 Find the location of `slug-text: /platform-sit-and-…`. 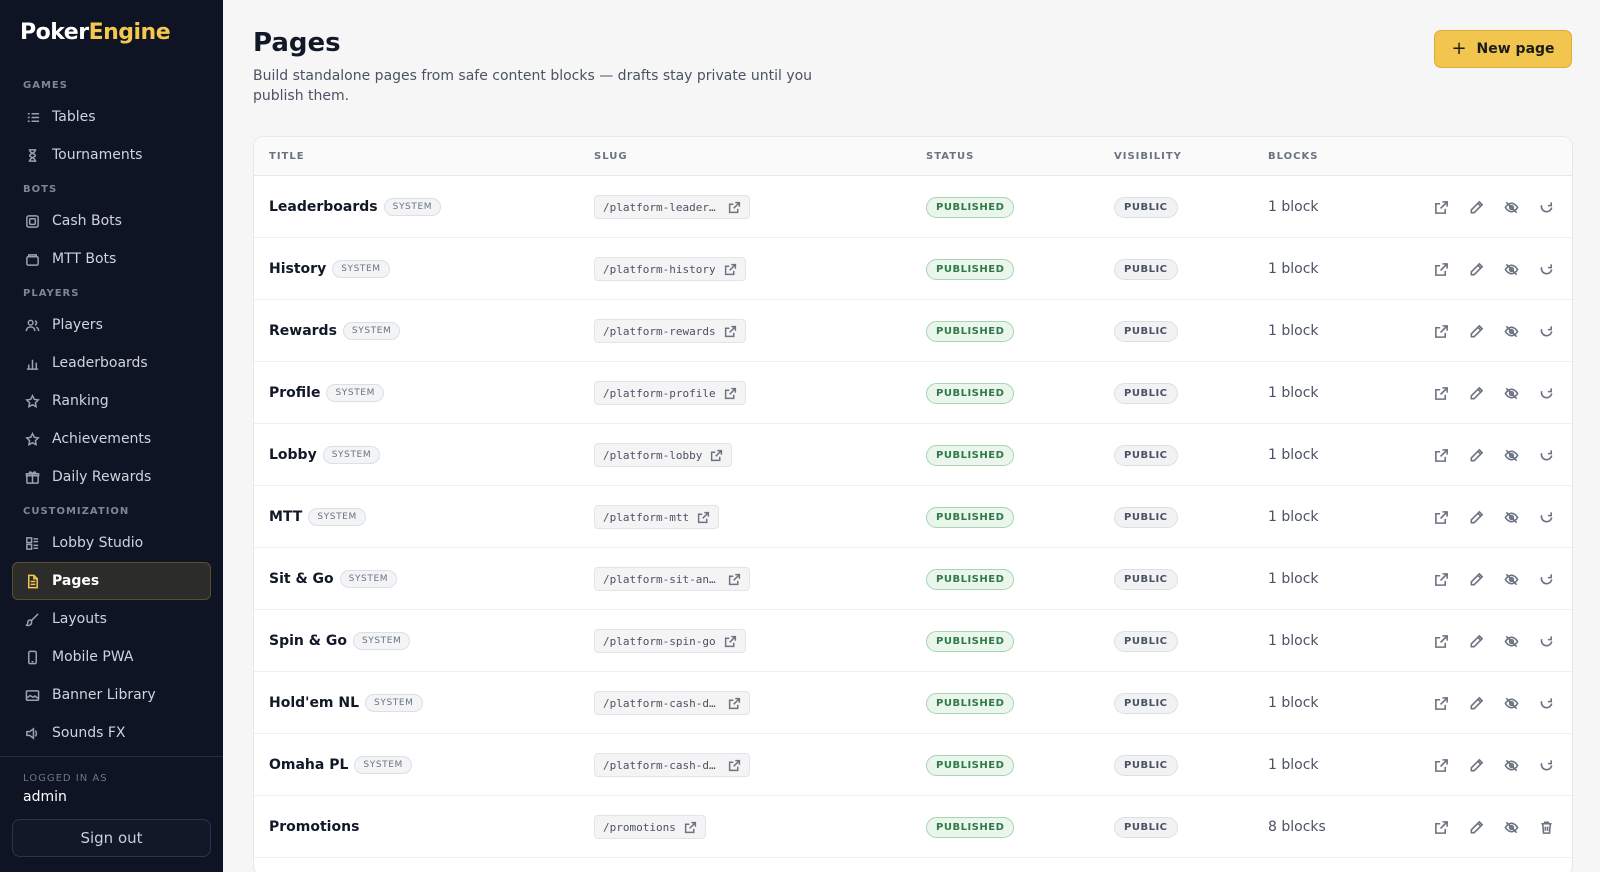

slug-text: /platform-sit-and-… is located at coordinates (661, 579).